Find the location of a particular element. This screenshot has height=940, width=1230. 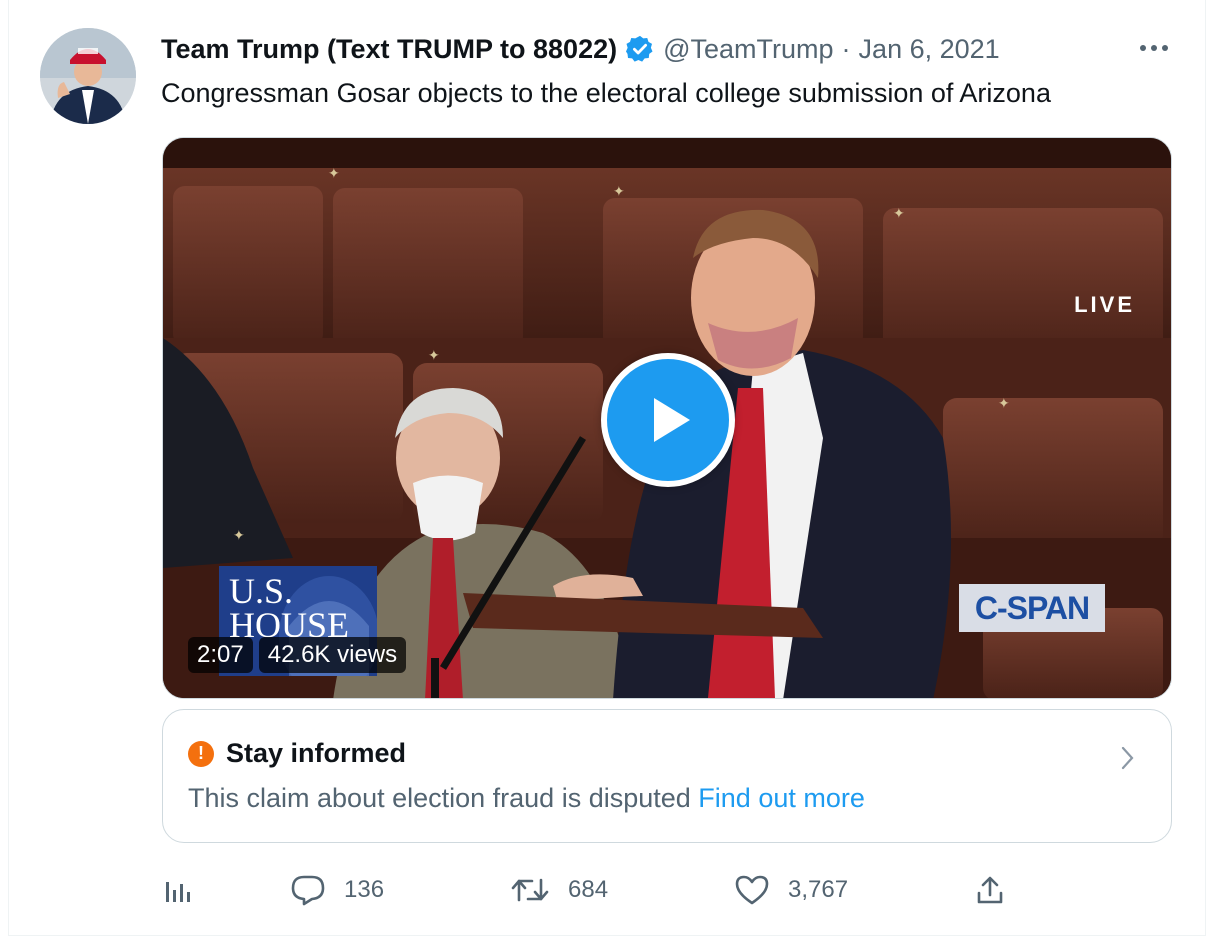

share-icon is located at coordinates (990, 890).